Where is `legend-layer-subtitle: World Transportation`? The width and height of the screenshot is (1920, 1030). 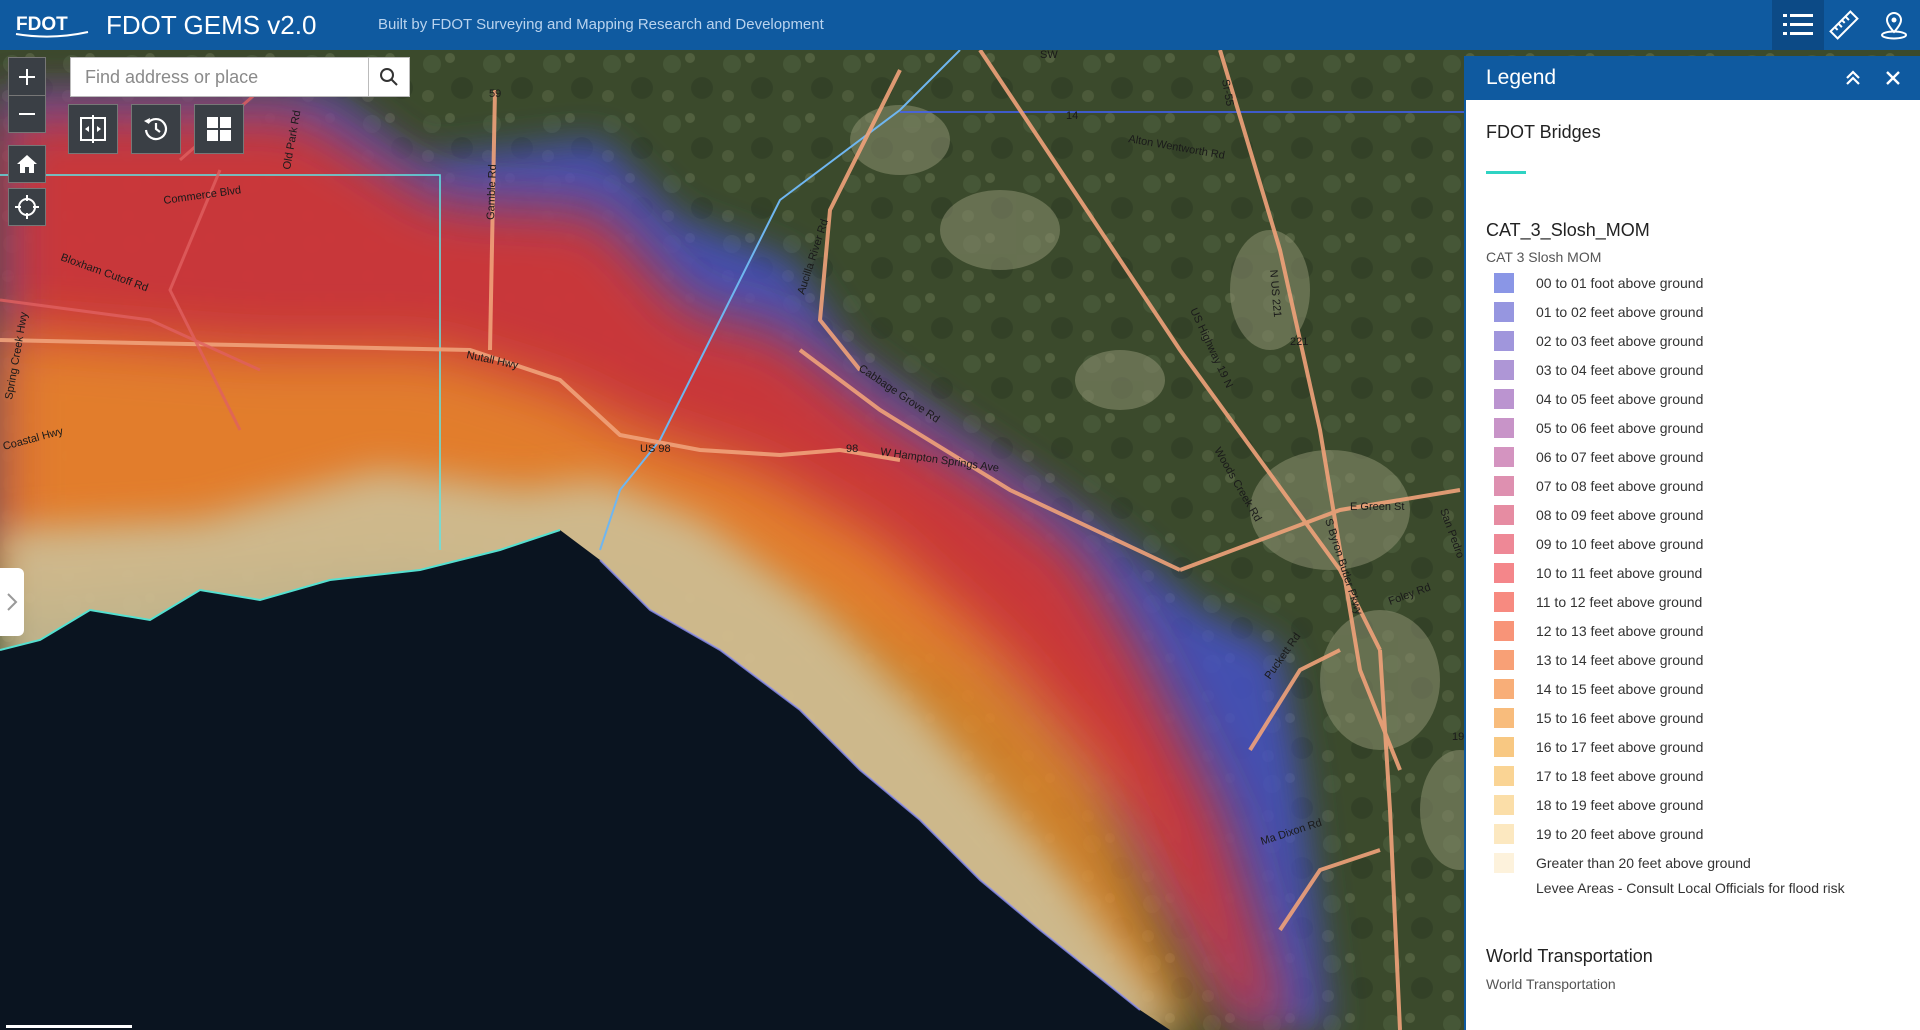
legend-layer-subtitle: World Transportation is located at coordinates (1551, 984).